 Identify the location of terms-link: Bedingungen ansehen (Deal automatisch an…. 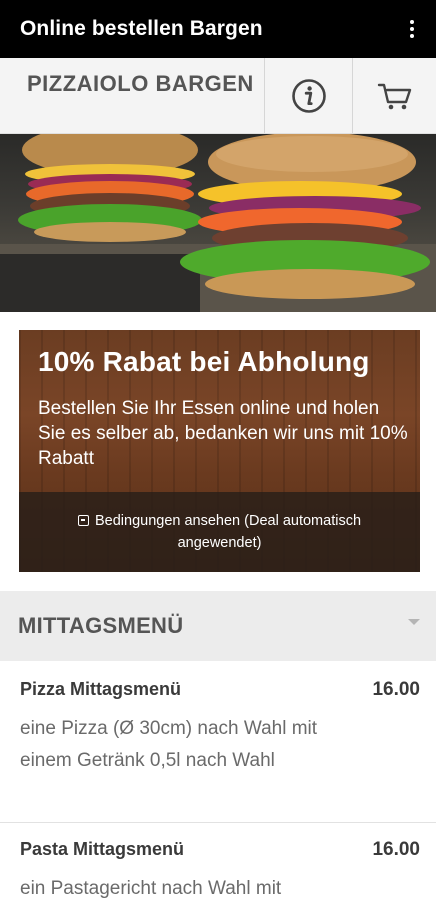
(219, 532).